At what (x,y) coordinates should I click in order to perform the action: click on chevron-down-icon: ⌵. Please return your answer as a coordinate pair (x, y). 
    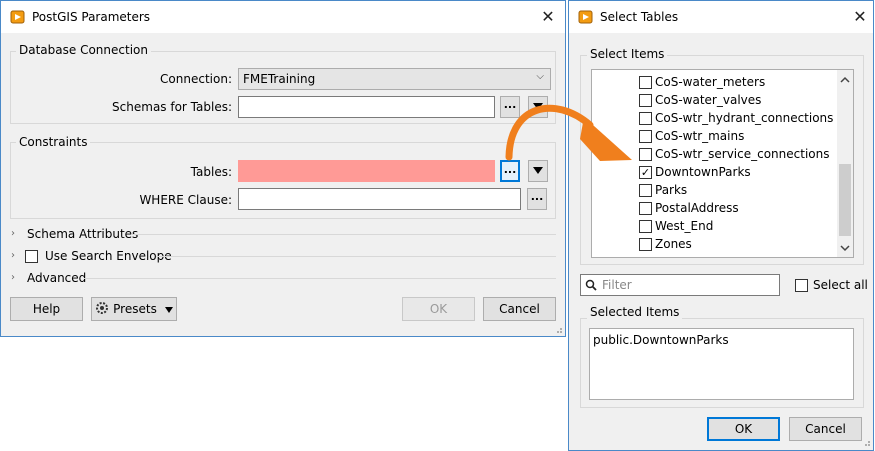
    Looking at the image, I should click on (540, 76).